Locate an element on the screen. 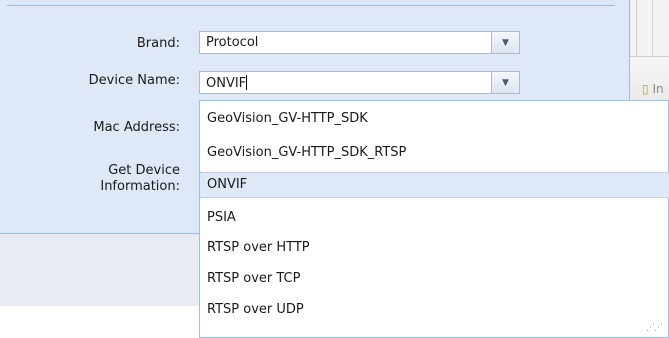  dropdown-option-selected: ONVIF is located at coordinates (434, 185).